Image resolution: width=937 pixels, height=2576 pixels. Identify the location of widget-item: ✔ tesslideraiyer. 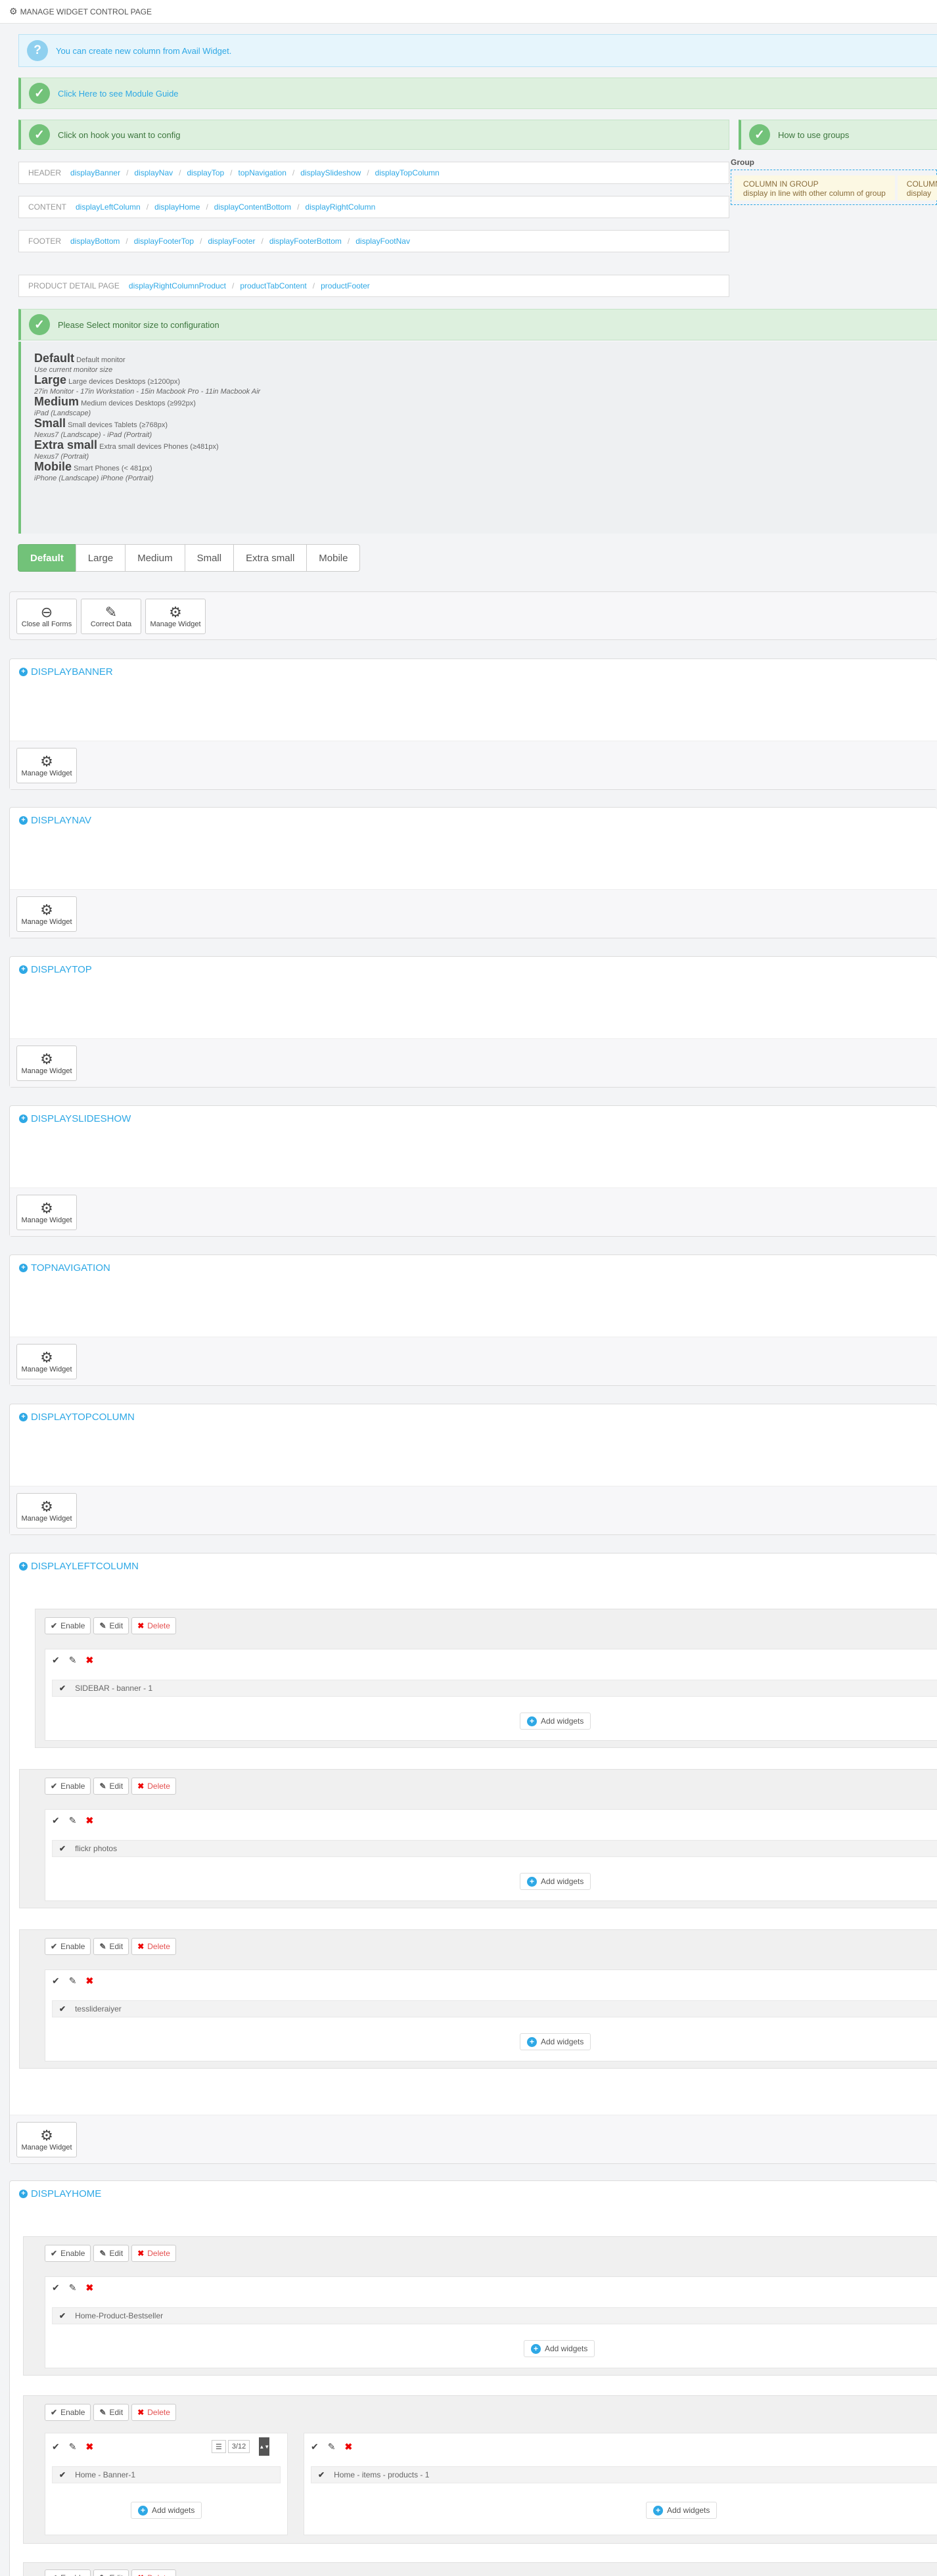
(494, 2008).